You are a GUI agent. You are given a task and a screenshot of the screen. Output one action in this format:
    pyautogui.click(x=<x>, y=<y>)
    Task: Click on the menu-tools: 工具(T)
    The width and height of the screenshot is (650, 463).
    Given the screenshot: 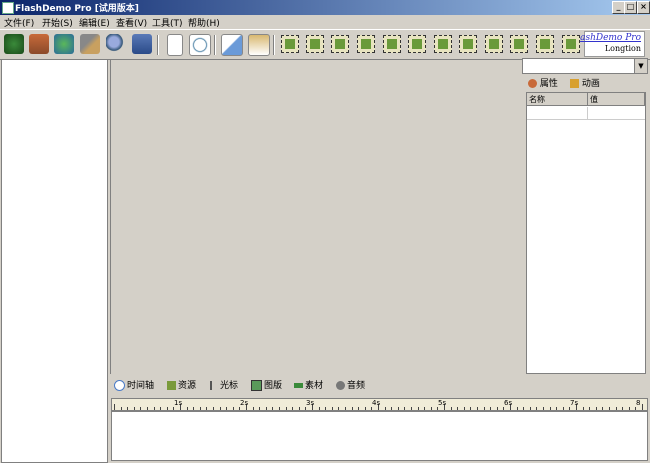 What is the action you would take?
    pyautogui.click(x=167, y=22)
    